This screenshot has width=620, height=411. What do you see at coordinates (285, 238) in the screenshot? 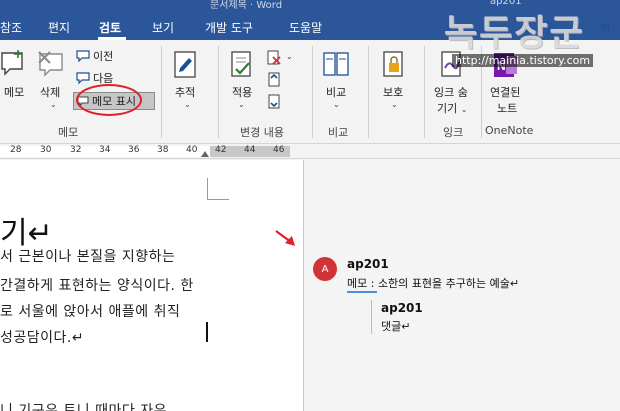
I see `arrow-icon` at bounding box center [285, 238].